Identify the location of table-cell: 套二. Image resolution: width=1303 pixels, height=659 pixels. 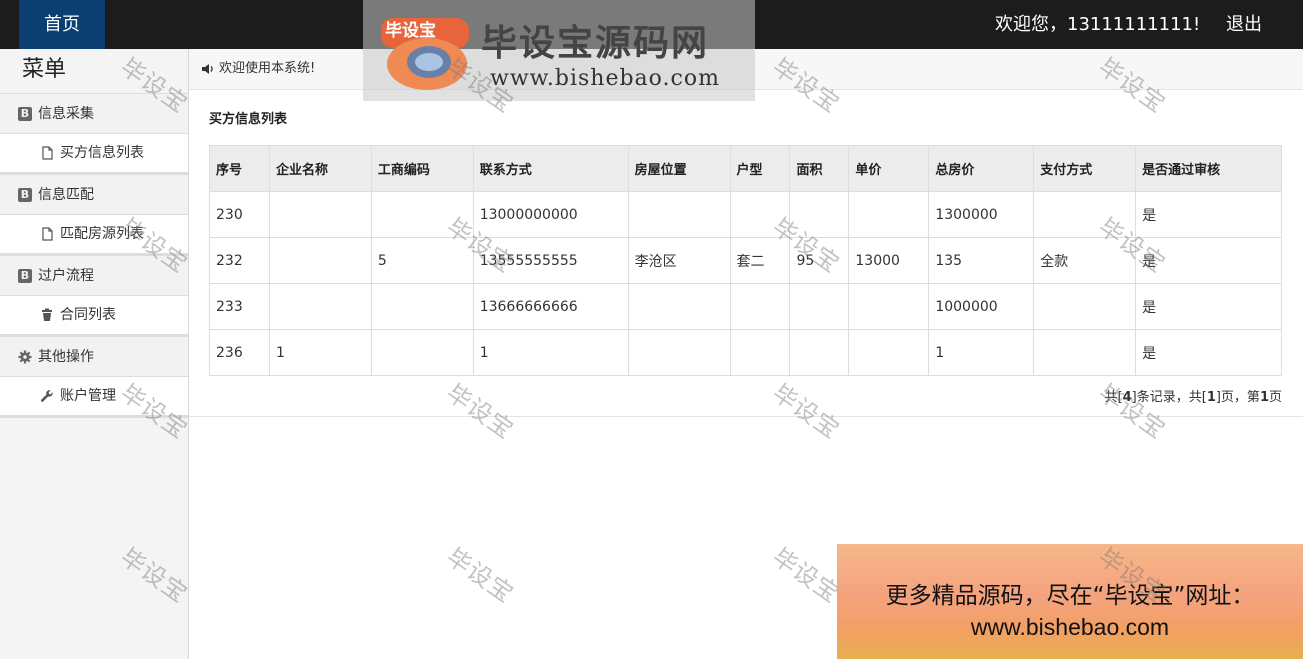
(760, 260).